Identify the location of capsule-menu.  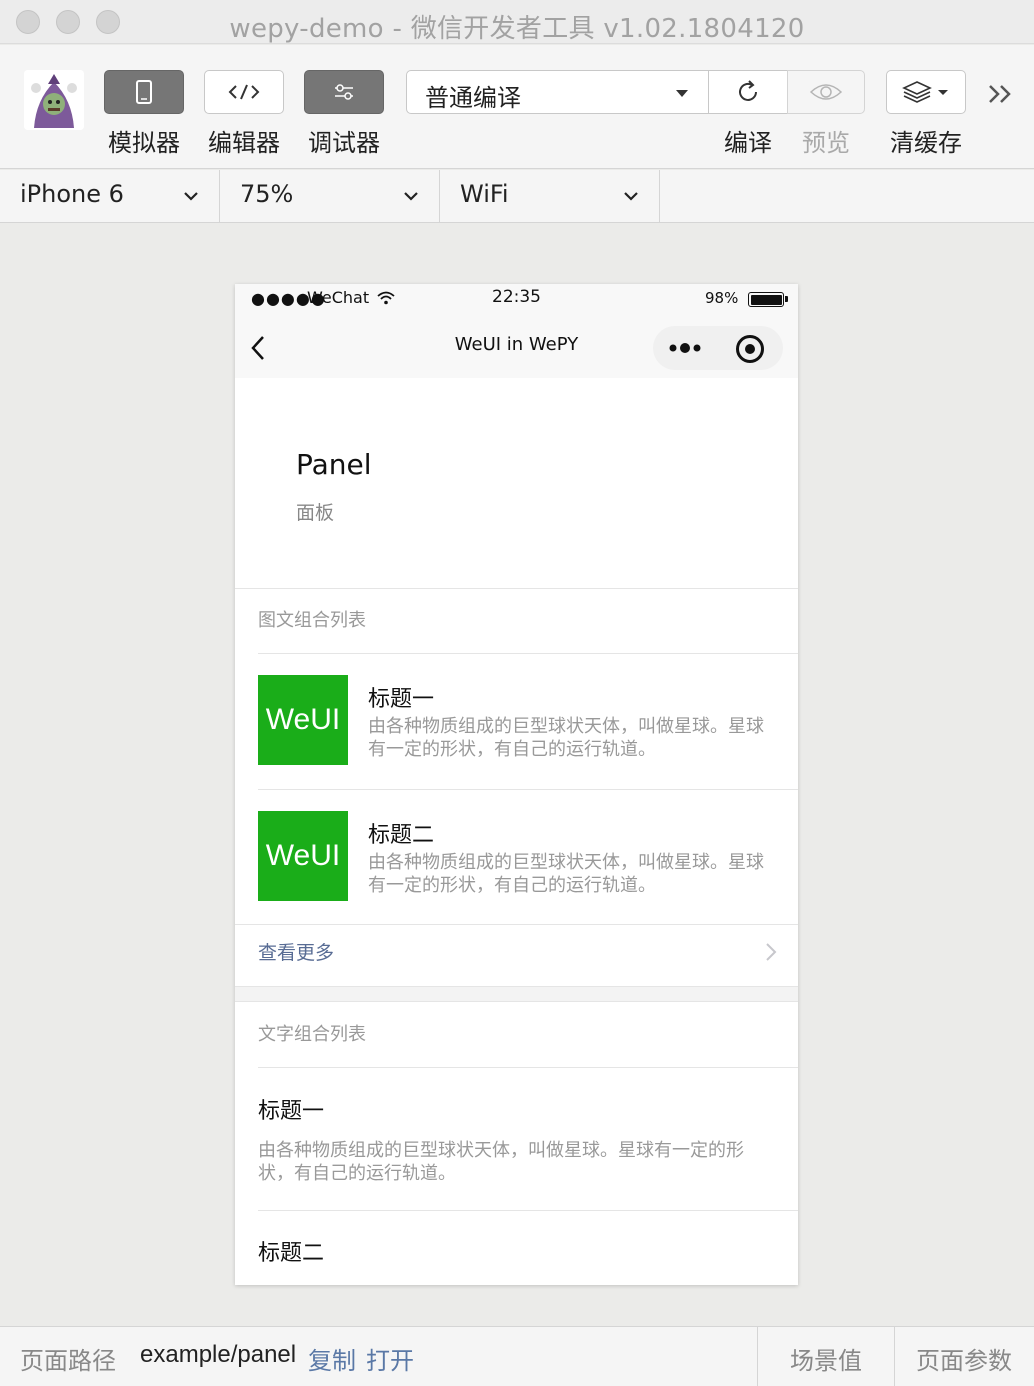
(718, 348).